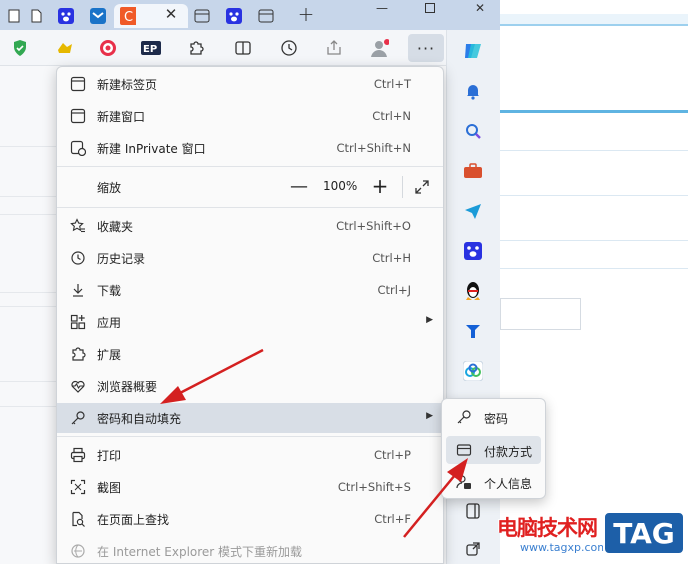 The width and height of the screenshot is (688, 564). What do you see at coordinates (473, 371) in the screenshot?
I see `cloud-app-icon` at bounding box center [473, 371].